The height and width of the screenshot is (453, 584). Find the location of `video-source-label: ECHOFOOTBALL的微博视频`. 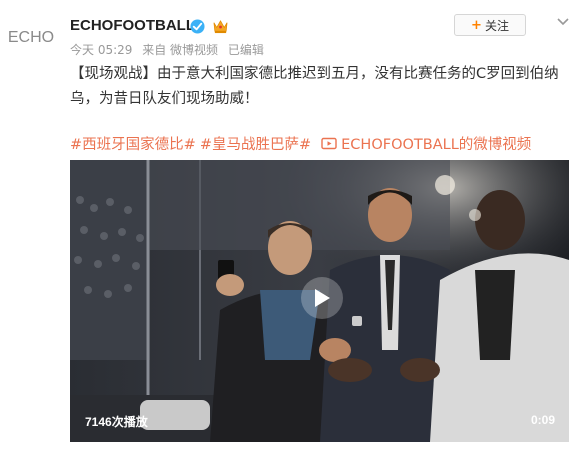

video-source-label: ECHOFOOTBALL的微博视频 is located at coordinates (436, 145).